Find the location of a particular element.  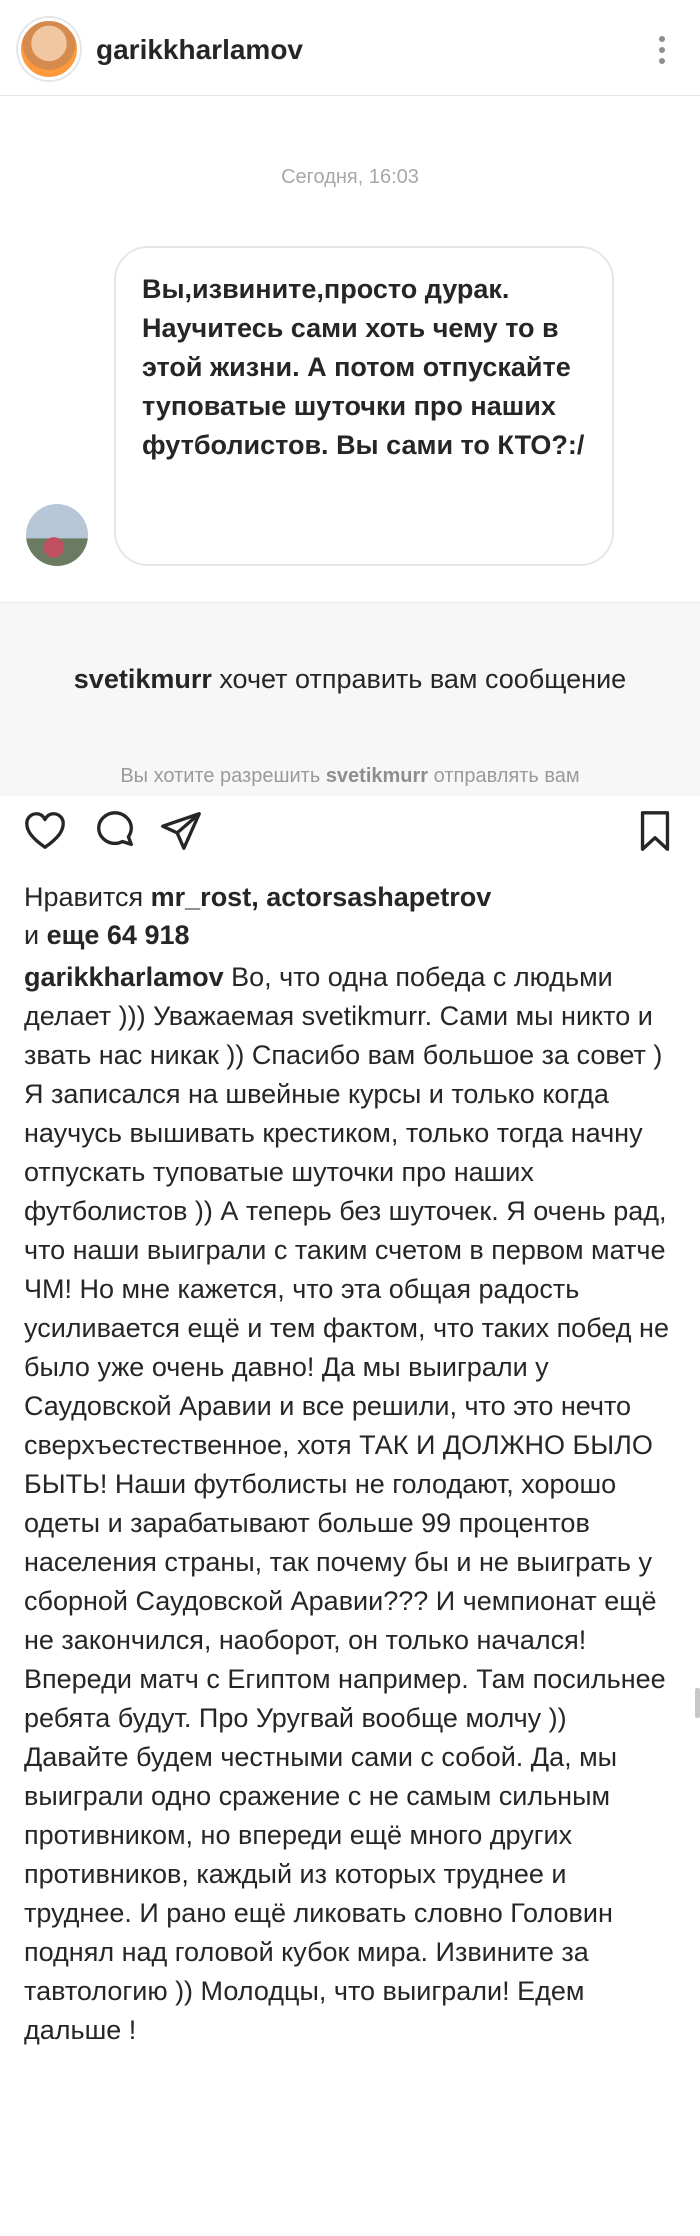

request-prompt-sender: svetikmurr is located at coordinates (377, 776).